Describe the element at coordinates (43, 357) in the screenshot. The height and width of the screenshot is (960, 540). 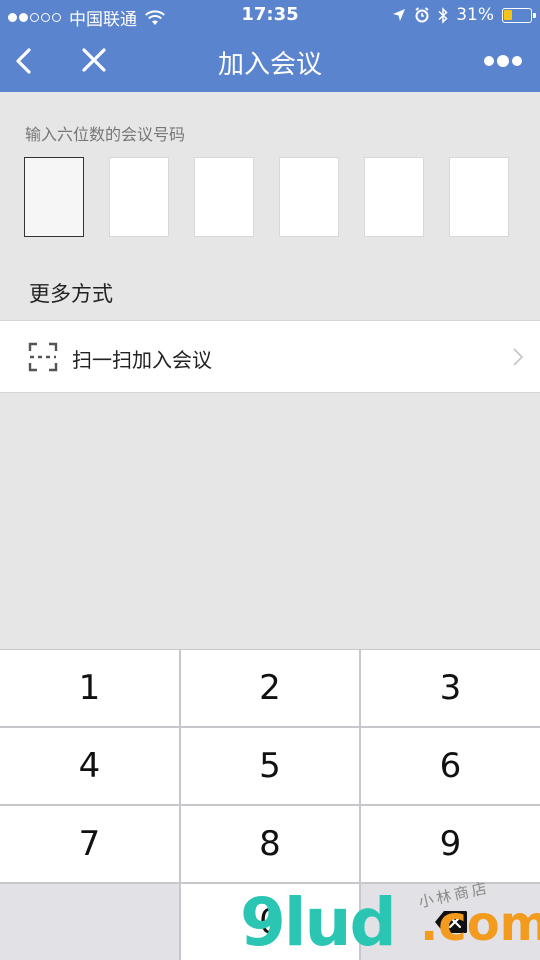
I see `scan-icon` at that location.